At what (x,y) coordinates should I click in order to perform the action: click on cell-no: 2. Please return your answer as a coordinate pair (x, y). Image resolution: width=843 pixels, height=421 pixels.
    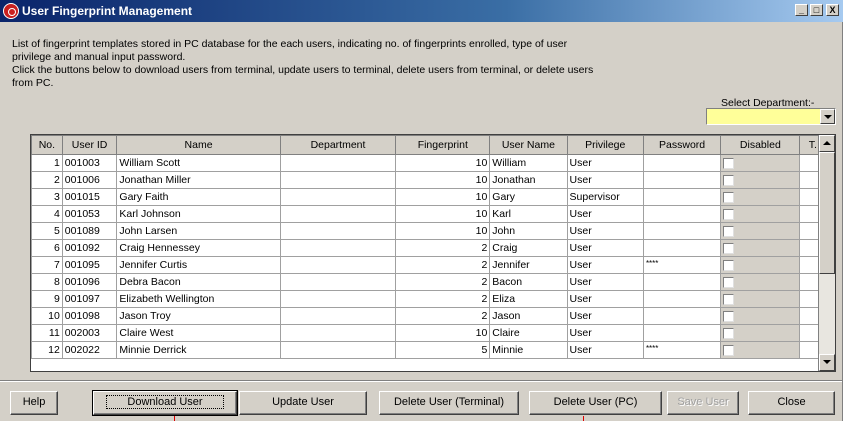
    Looking at the image, I should click on (47, 180).